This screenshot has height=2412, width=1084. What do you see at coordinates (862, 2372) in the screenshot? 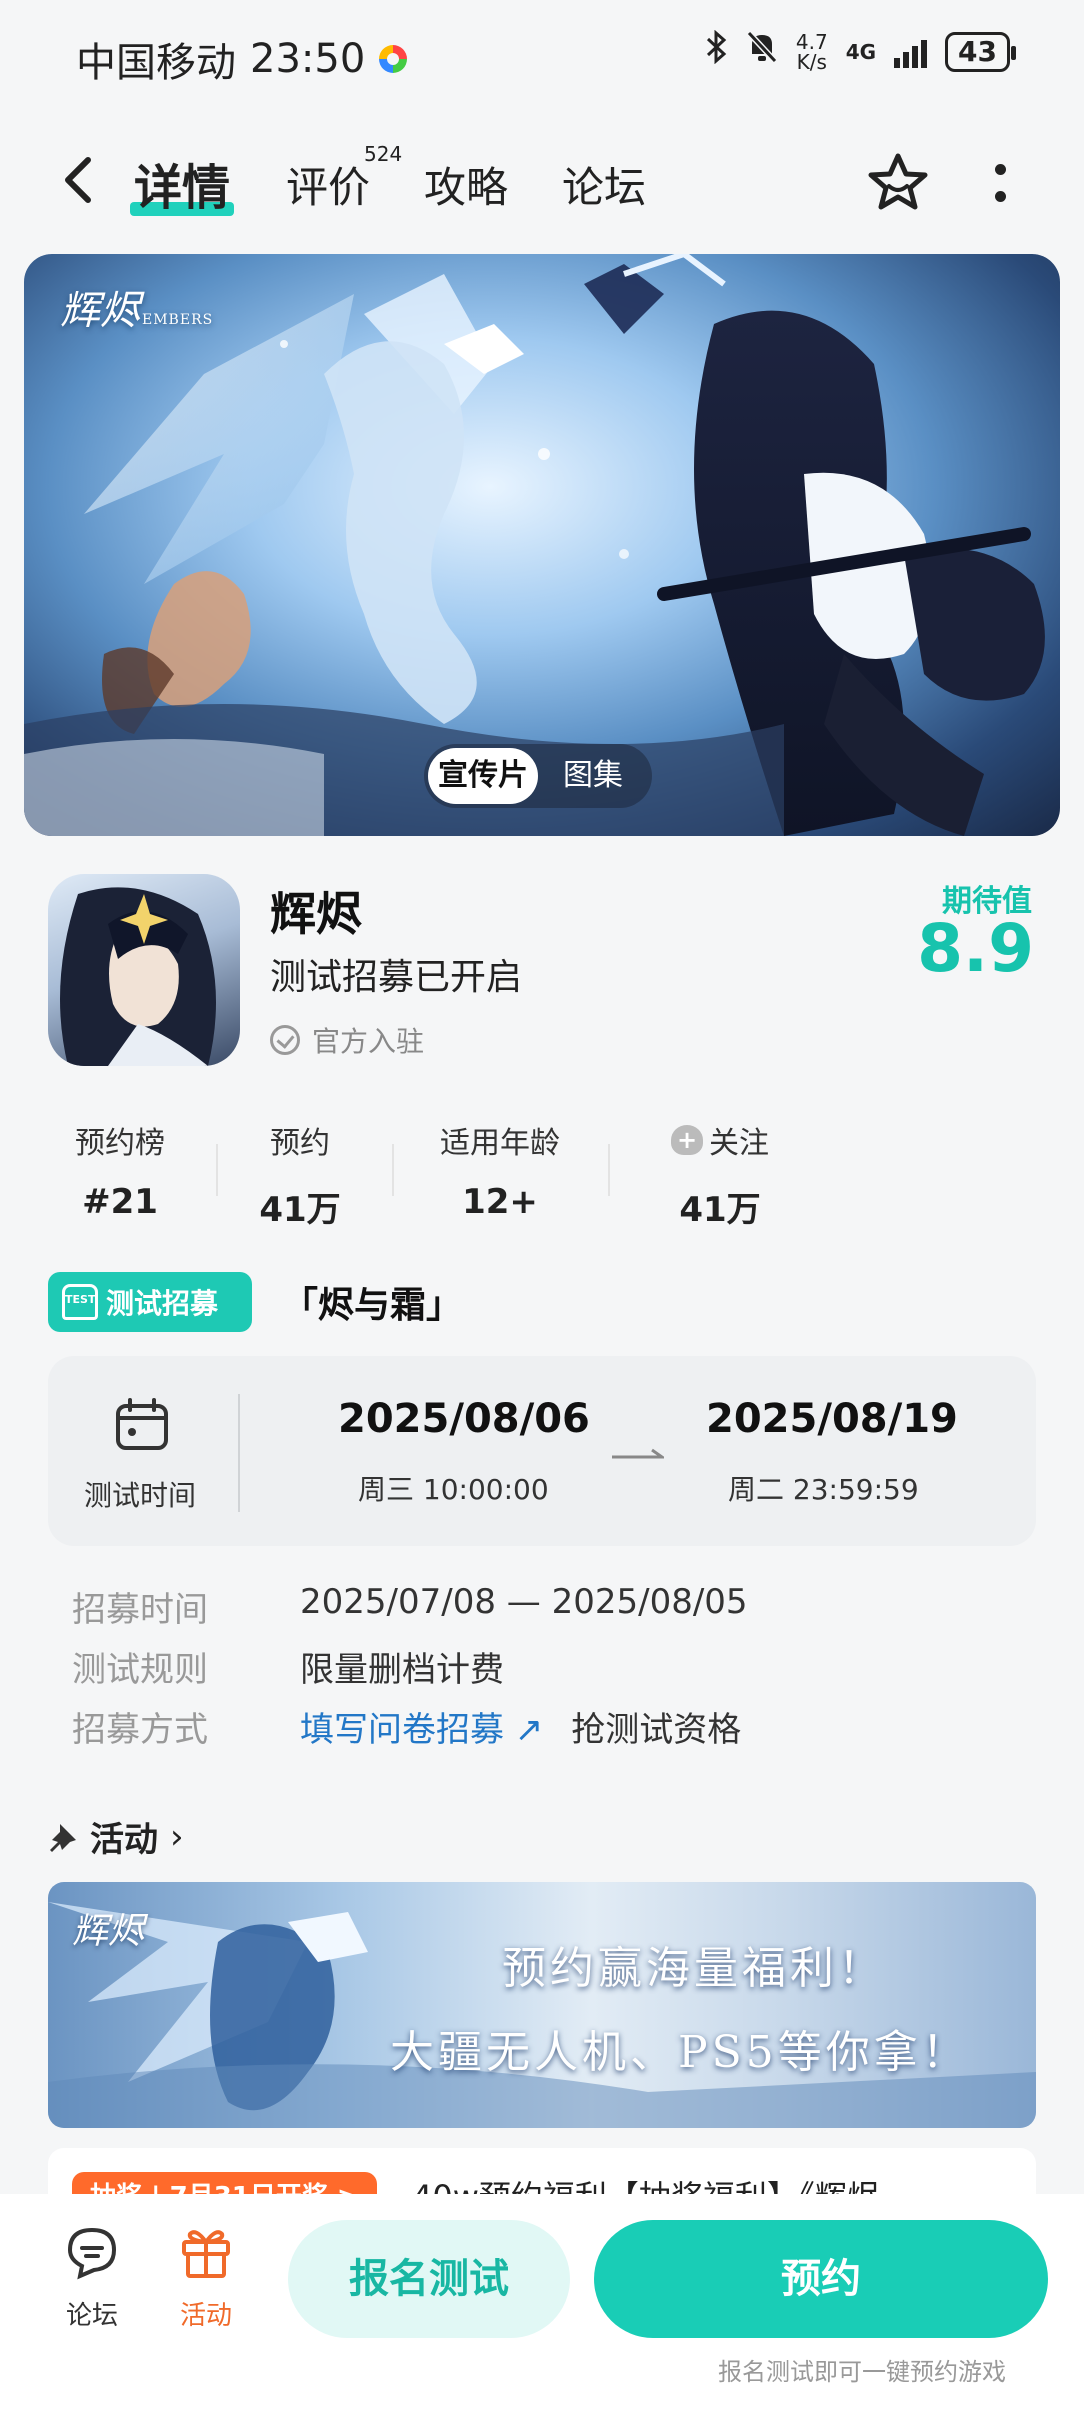
I see `reserve-hint: 报名测试即可一键预约游戏` at bounding box center [862, 2372].